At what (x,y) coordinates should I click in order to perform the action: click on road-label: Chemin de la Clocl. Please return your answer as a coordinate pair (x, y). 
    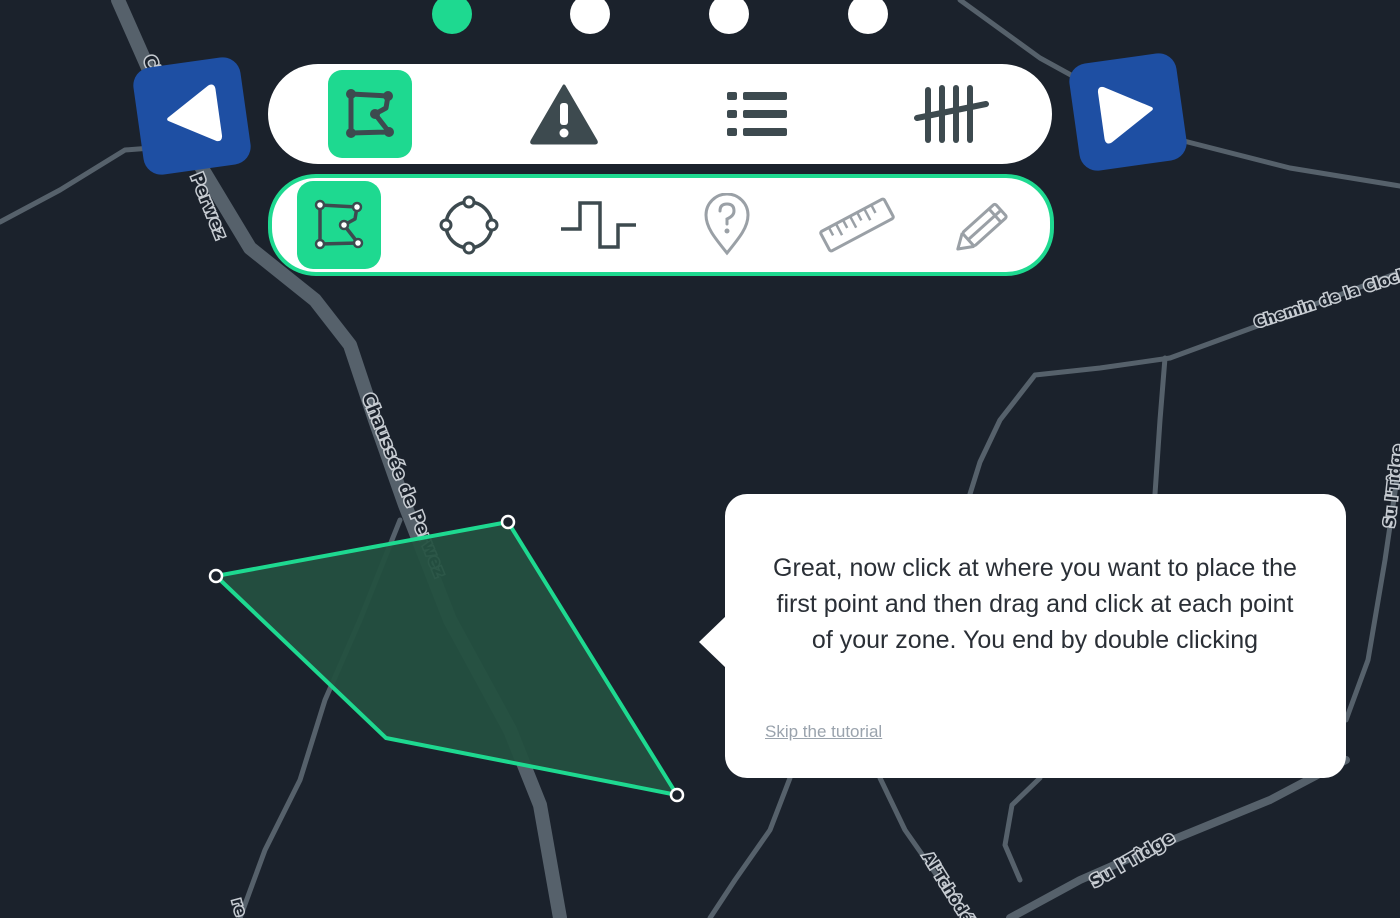
    Looking at the image, I should click on (1326, 299).